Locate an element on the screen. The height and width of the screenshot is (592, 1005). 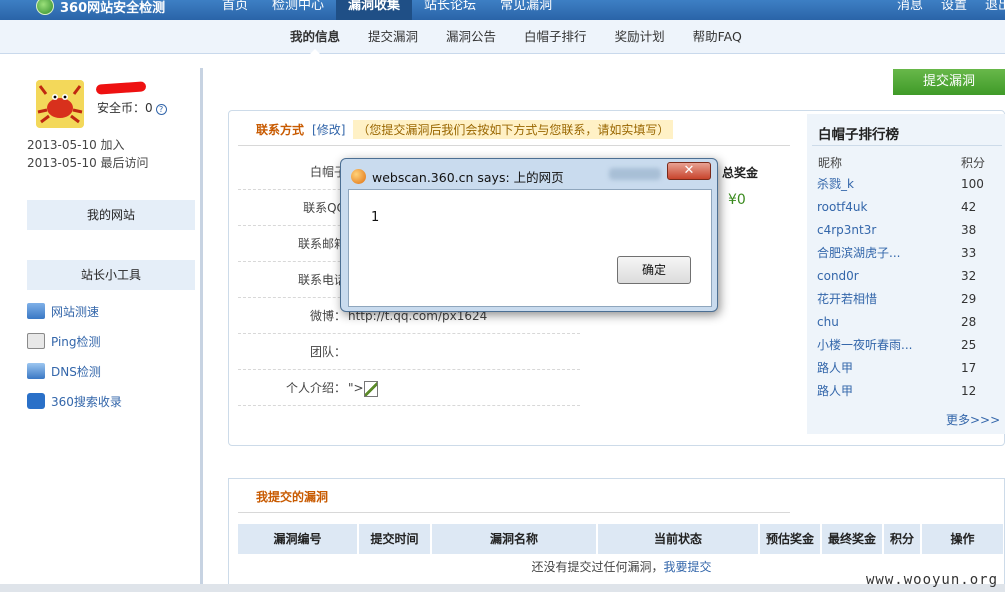
alert-dialog: webscan.360.cn says: 上的网页 ✕ 1 确定 is located at coordinates (529, 235).